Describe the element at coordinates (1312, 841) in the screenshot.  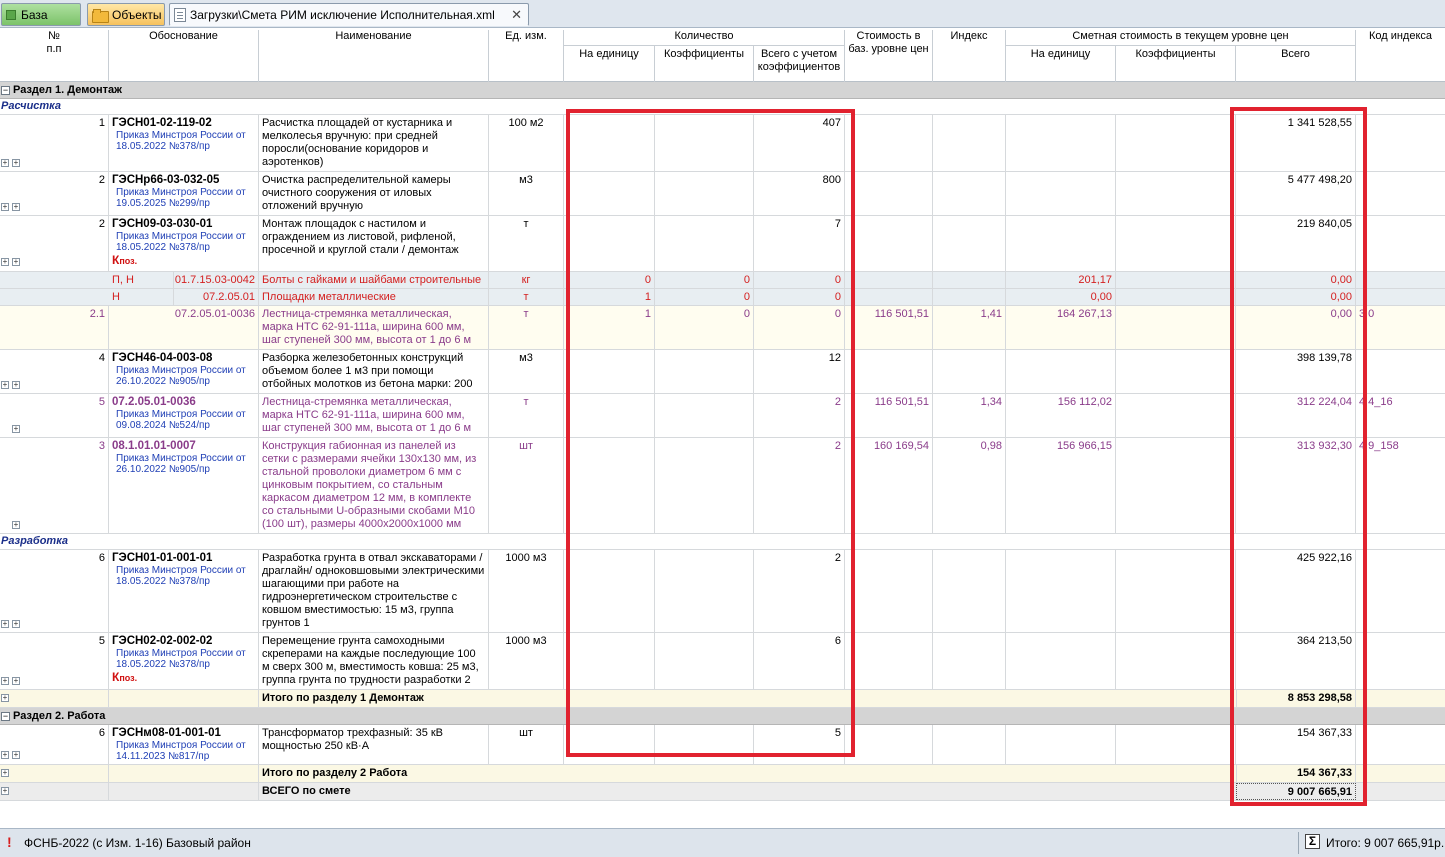
I see `sum-icon: Σ` at that location.